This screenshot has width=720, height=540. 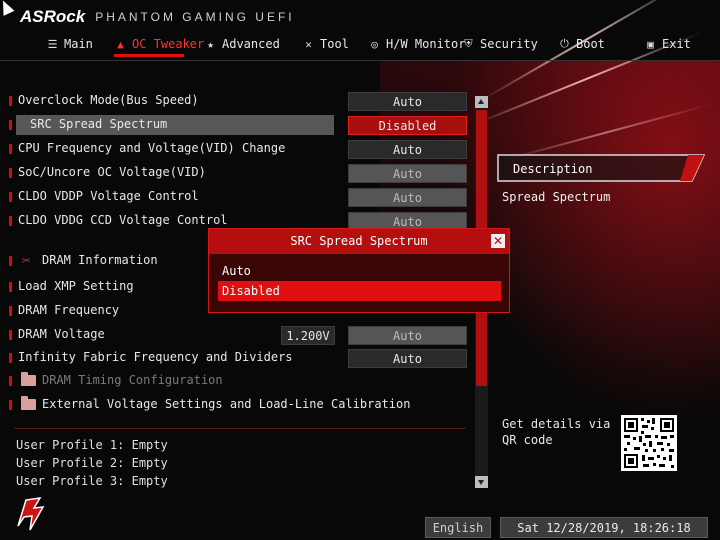 I want to click on brand-subtitle: PHANTOM GAMING UEFI, so click(x=195, y=17).